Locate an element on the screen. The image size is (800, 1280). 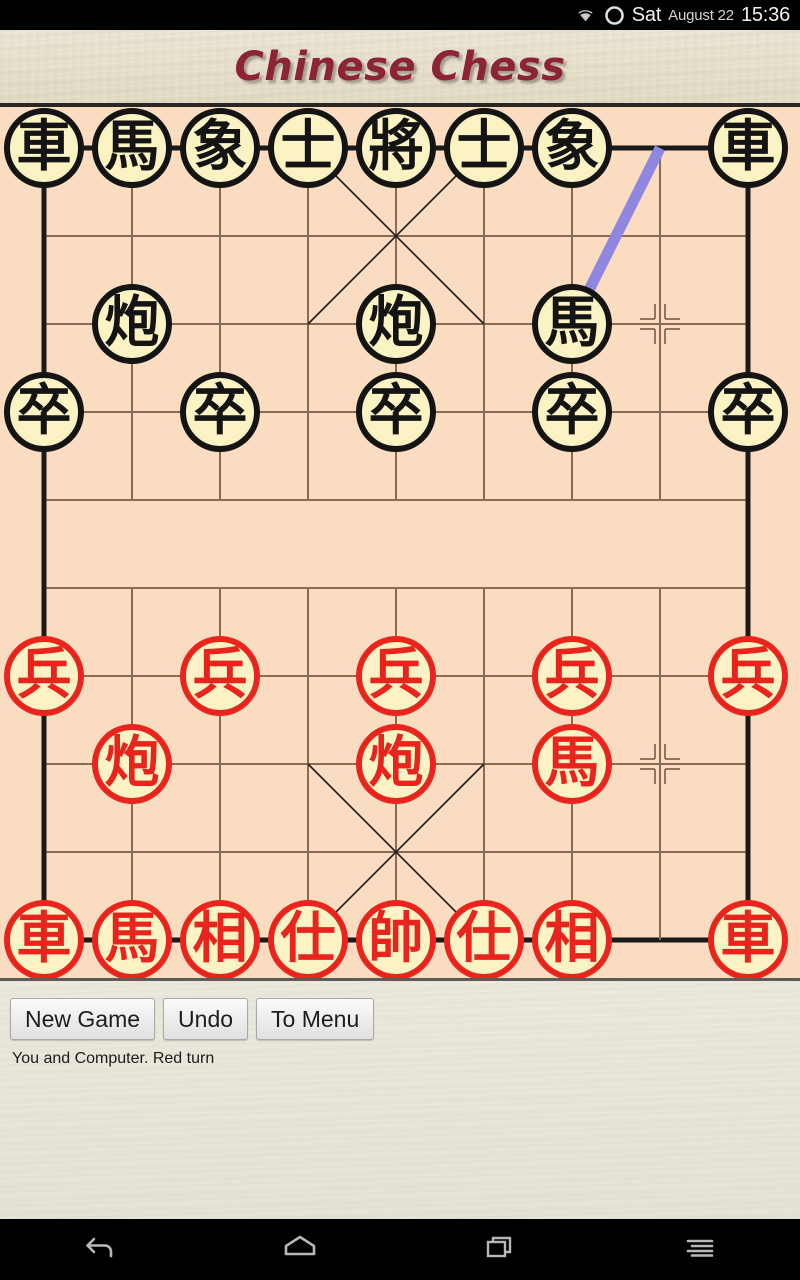
black-advisor-left: 士 is located at coordinates (308, 148).